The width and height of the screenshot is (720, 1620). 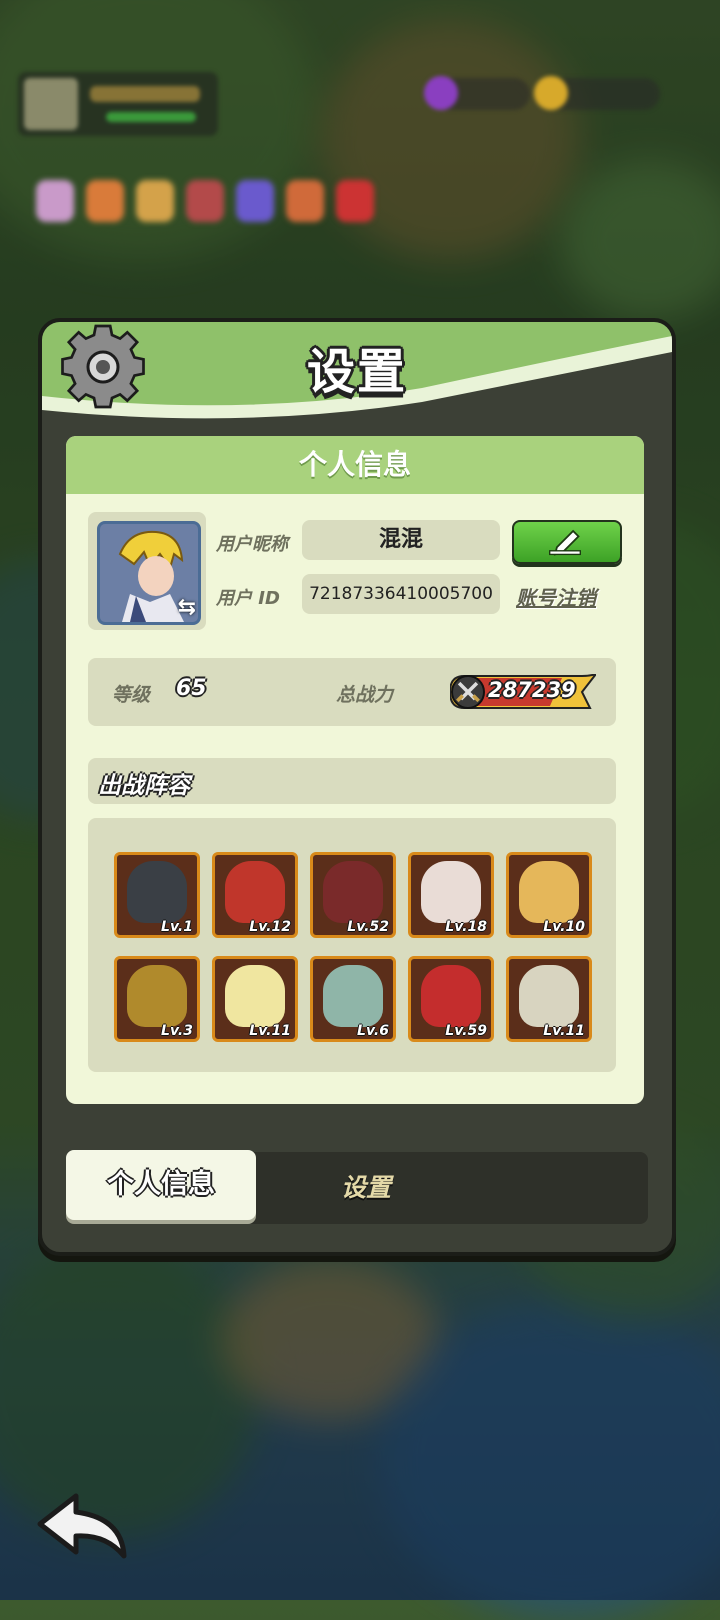 What do you see at coordinates (356, 372) in the screenshot?
I see `panel-title: 设置` at bounding box center [356, 372].